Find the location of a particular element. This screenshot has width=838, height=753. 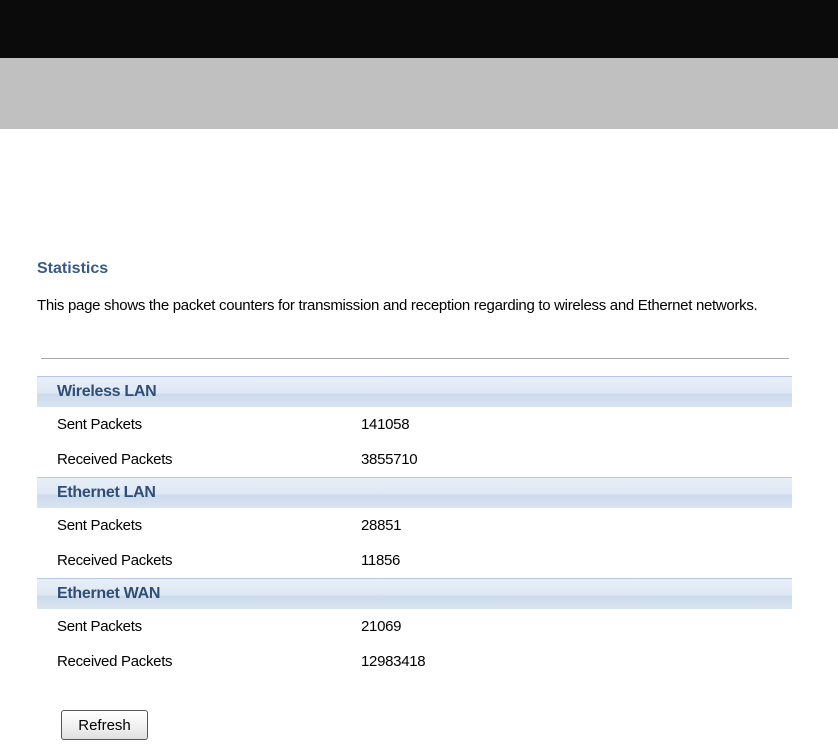

section-title: Ethernet LAN is located at coordinates (106, 492).